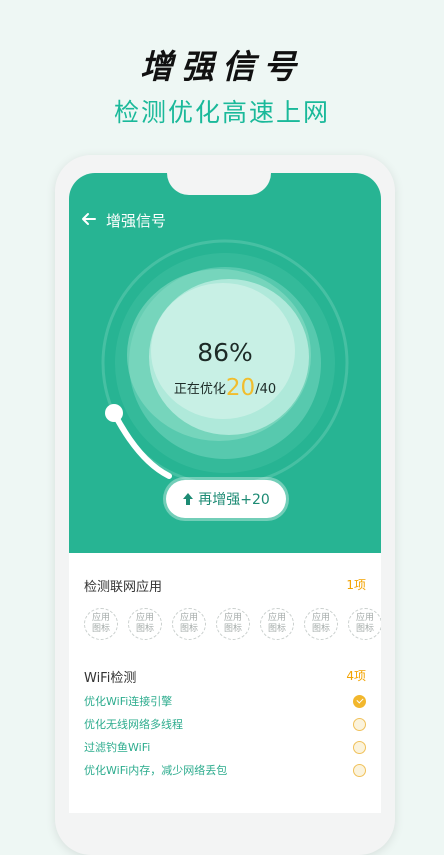  I want to click on progress-status: 正在优化20/40, so click(225, 388).